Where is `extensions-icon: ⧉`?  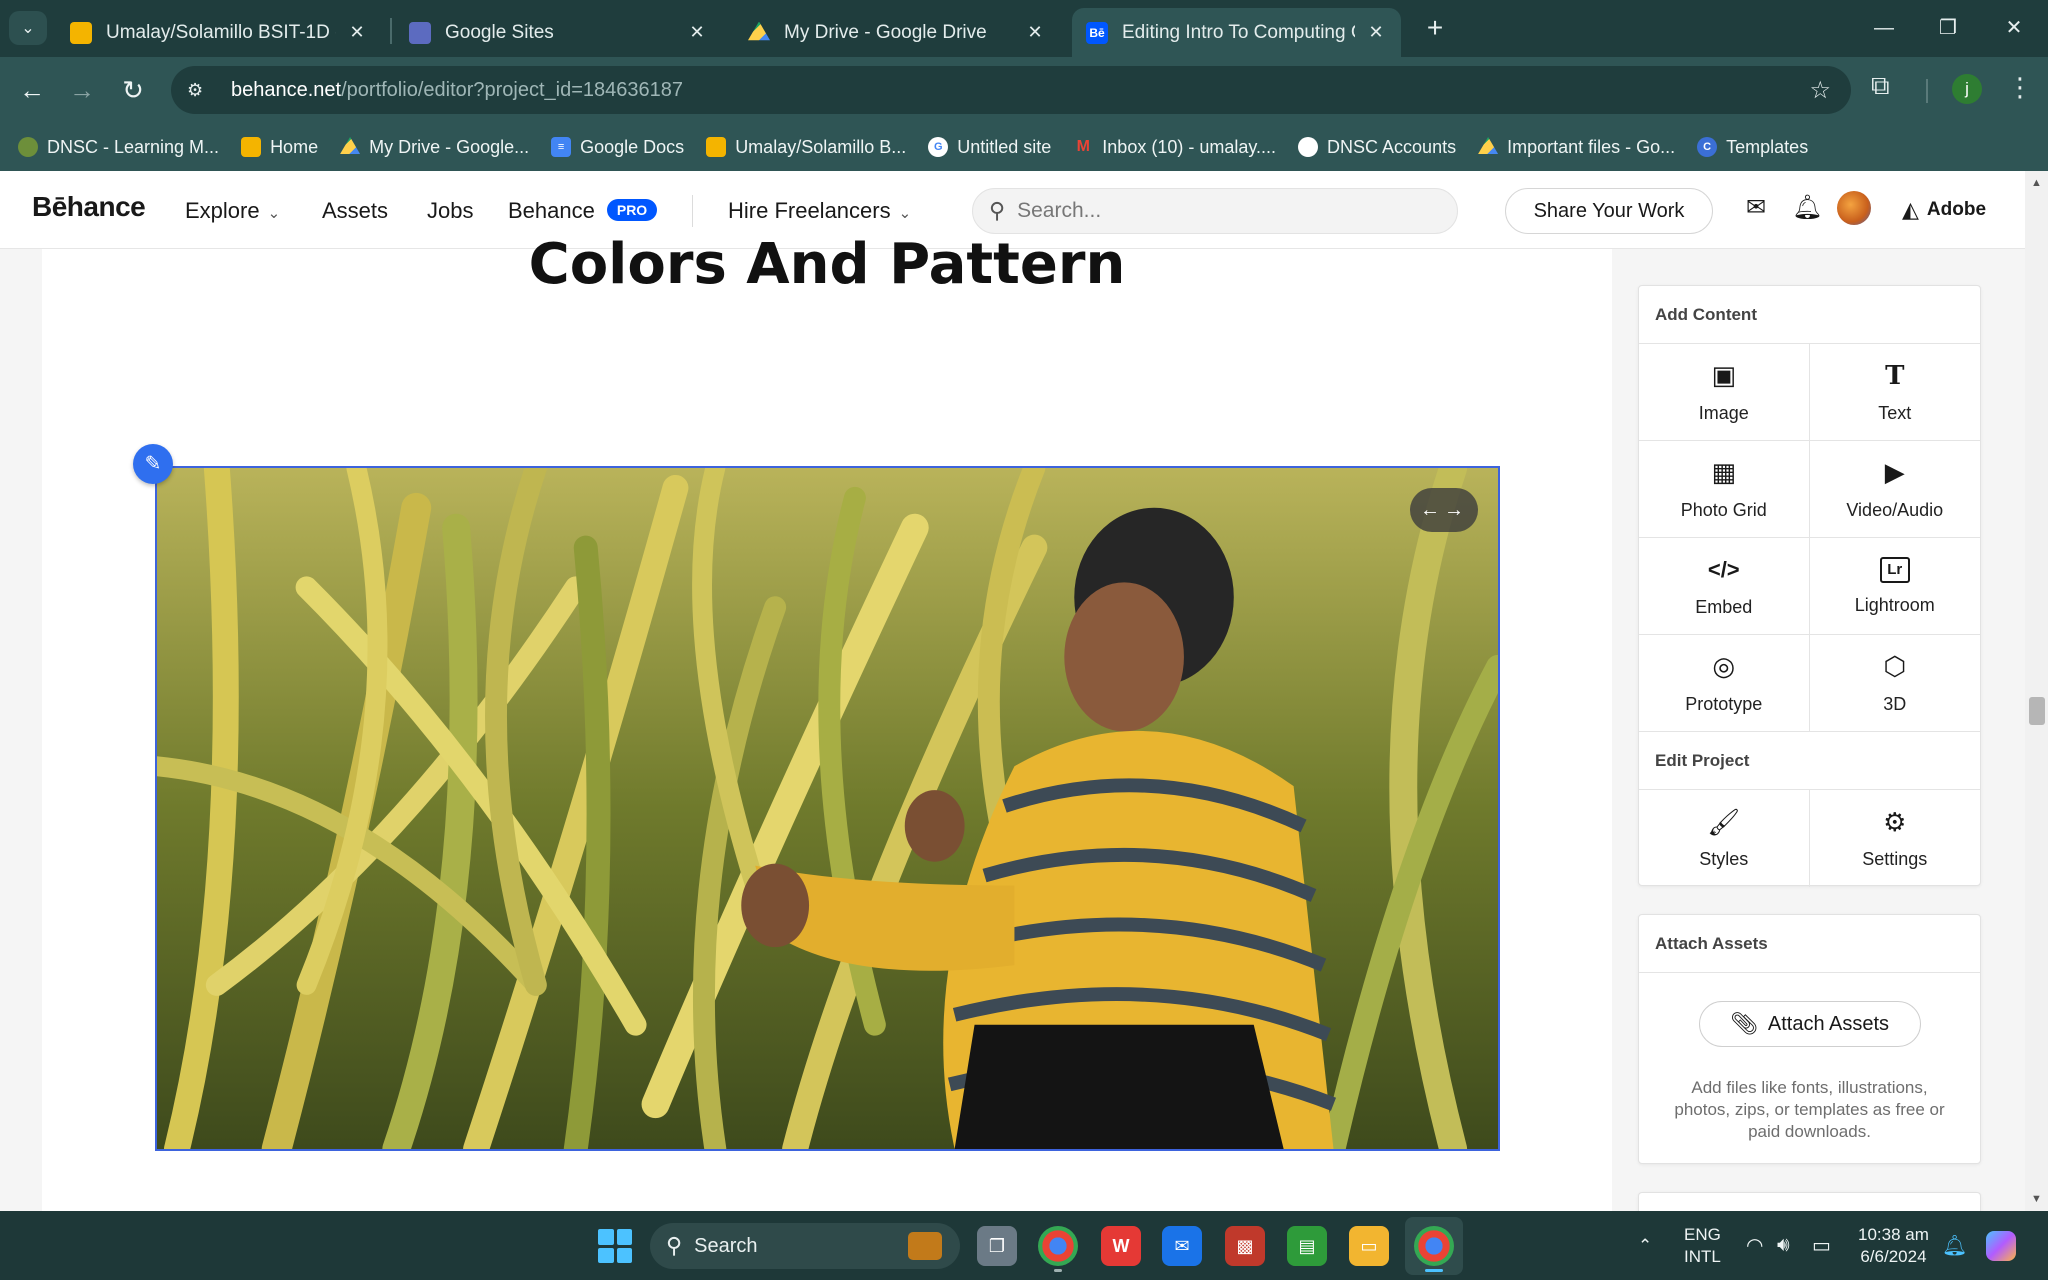
extensions-icon: ⧉ is located at coordinates (1880, 86).